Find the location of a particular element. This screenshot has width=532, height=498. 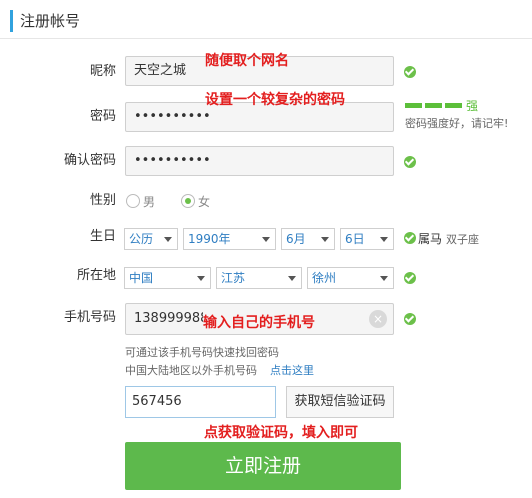

verify-annotation: 点获取验证码，填入即可 is located at coordinates (281, 433).